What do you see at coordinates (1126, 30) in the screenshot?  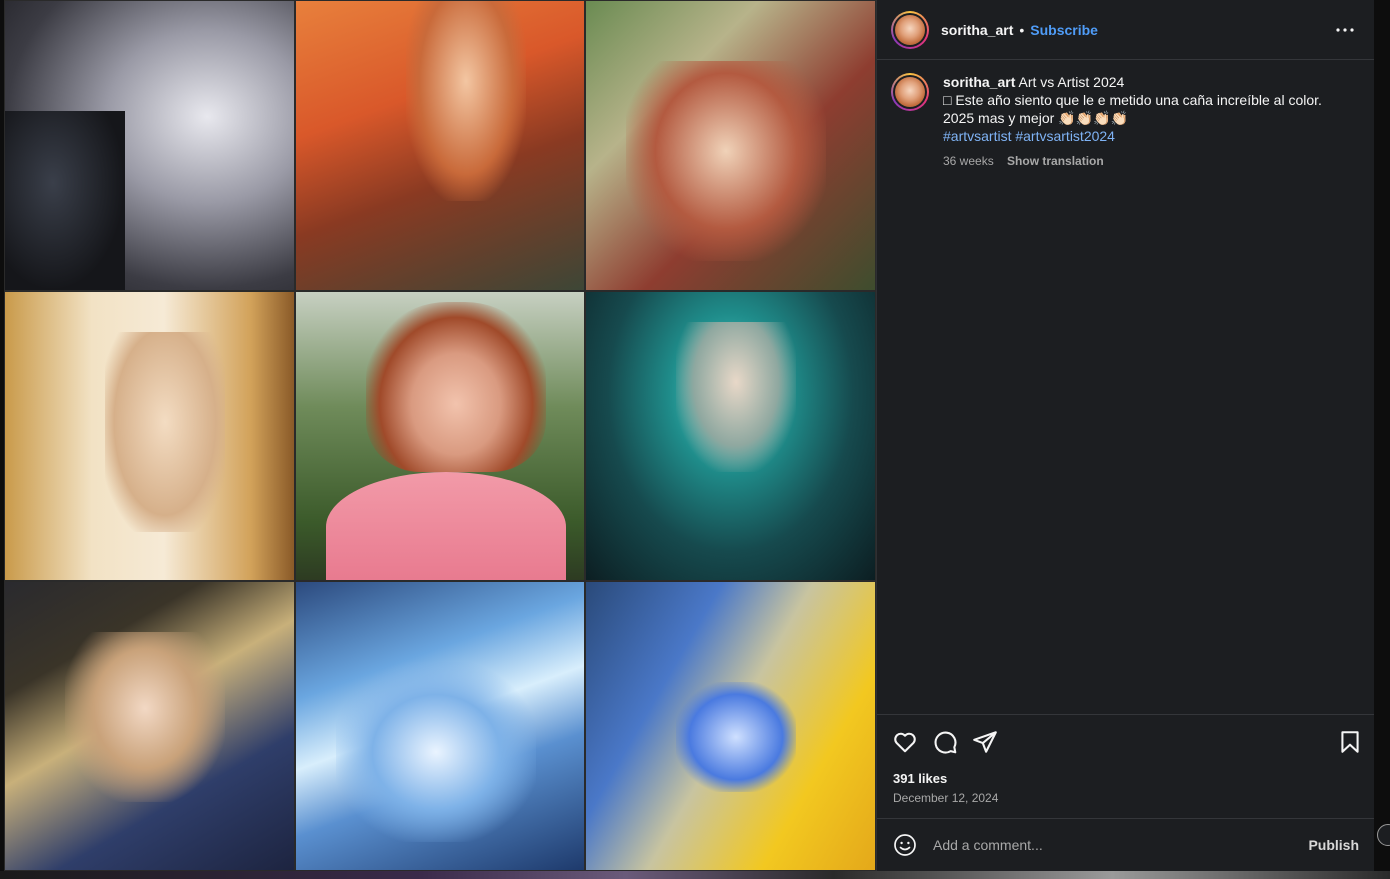 I see `post-header: soritha_art • Subscribe` at bounding box center [1126, 30].